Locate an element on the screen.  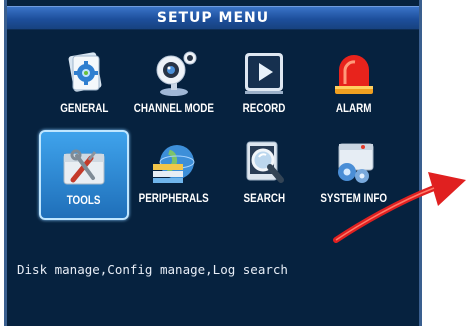
menu-item-peripherals: PERIPHERALS is located at coordinates (174, 175).